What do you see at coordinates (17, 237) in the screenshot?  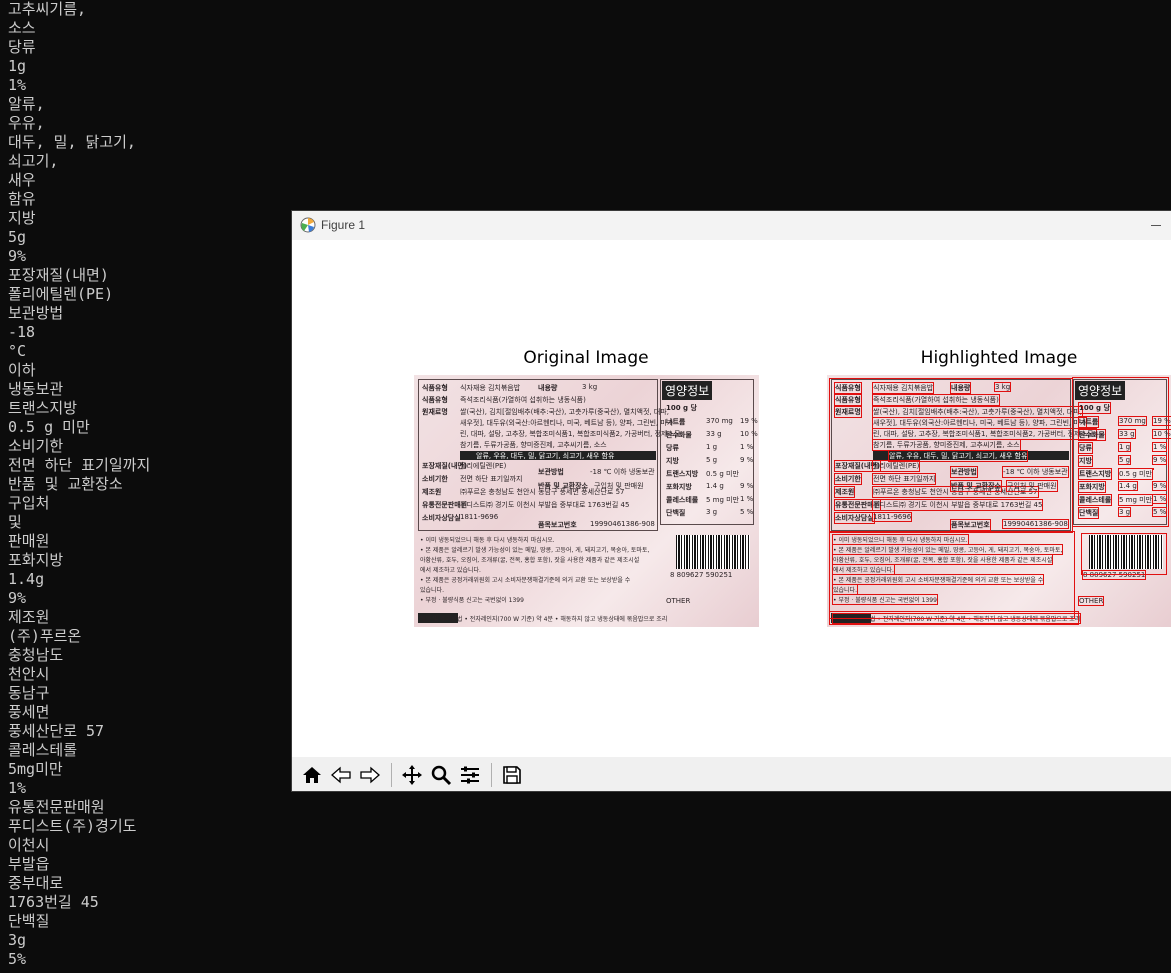 I see `terminal-line: 5g` at bounding box center [17, 237].